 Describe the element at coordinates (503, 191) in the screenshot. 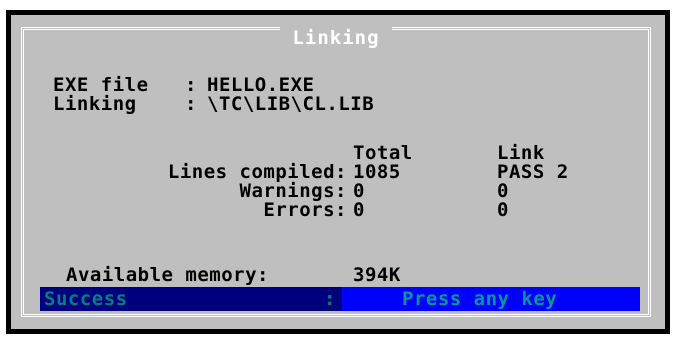

I see `warnings-link: 0` at that location.